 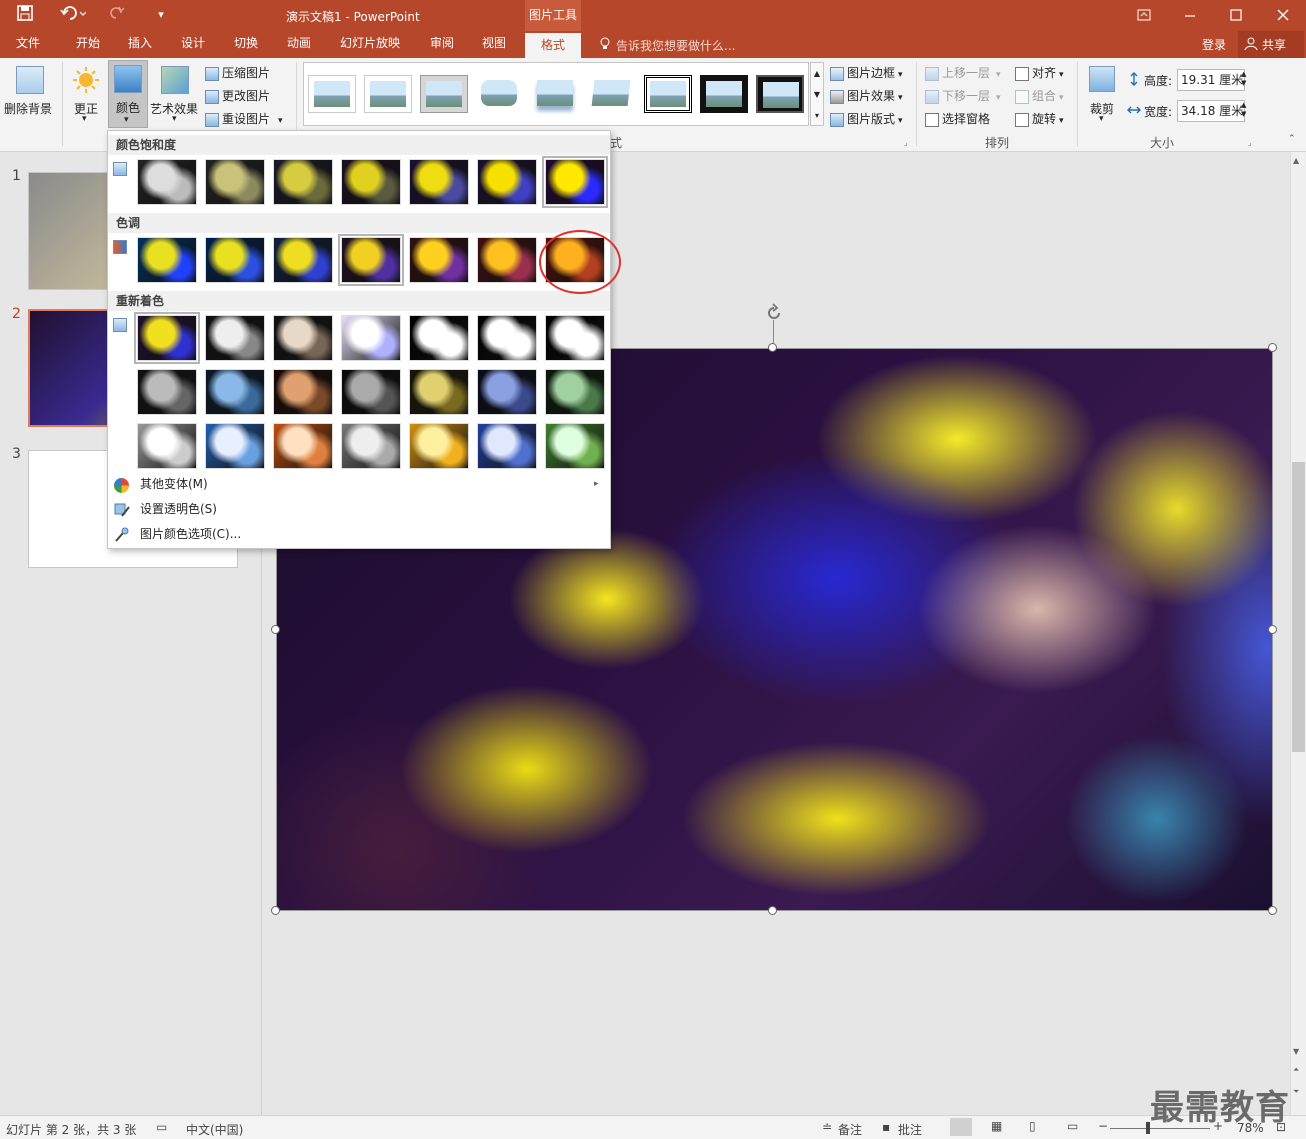 I want to click on tab-animations: 动画, so click(x=299, y=44).